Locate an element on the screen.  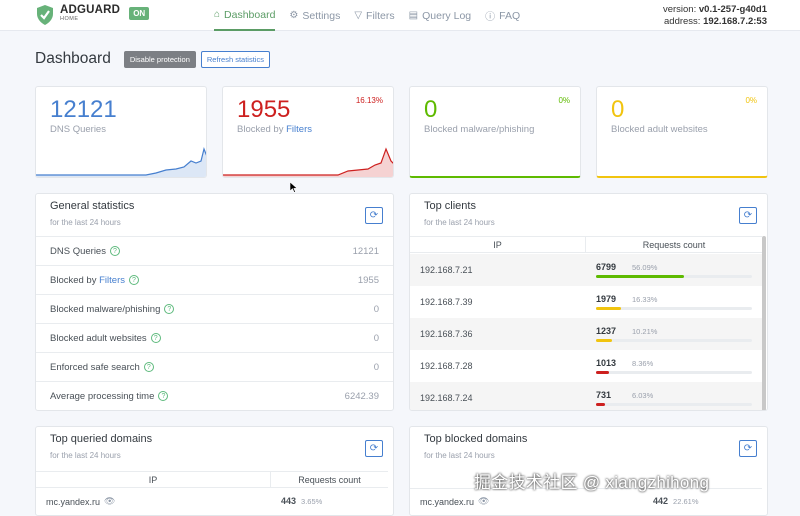
request-percent: 16.33% is located at coordinates (645, 299).